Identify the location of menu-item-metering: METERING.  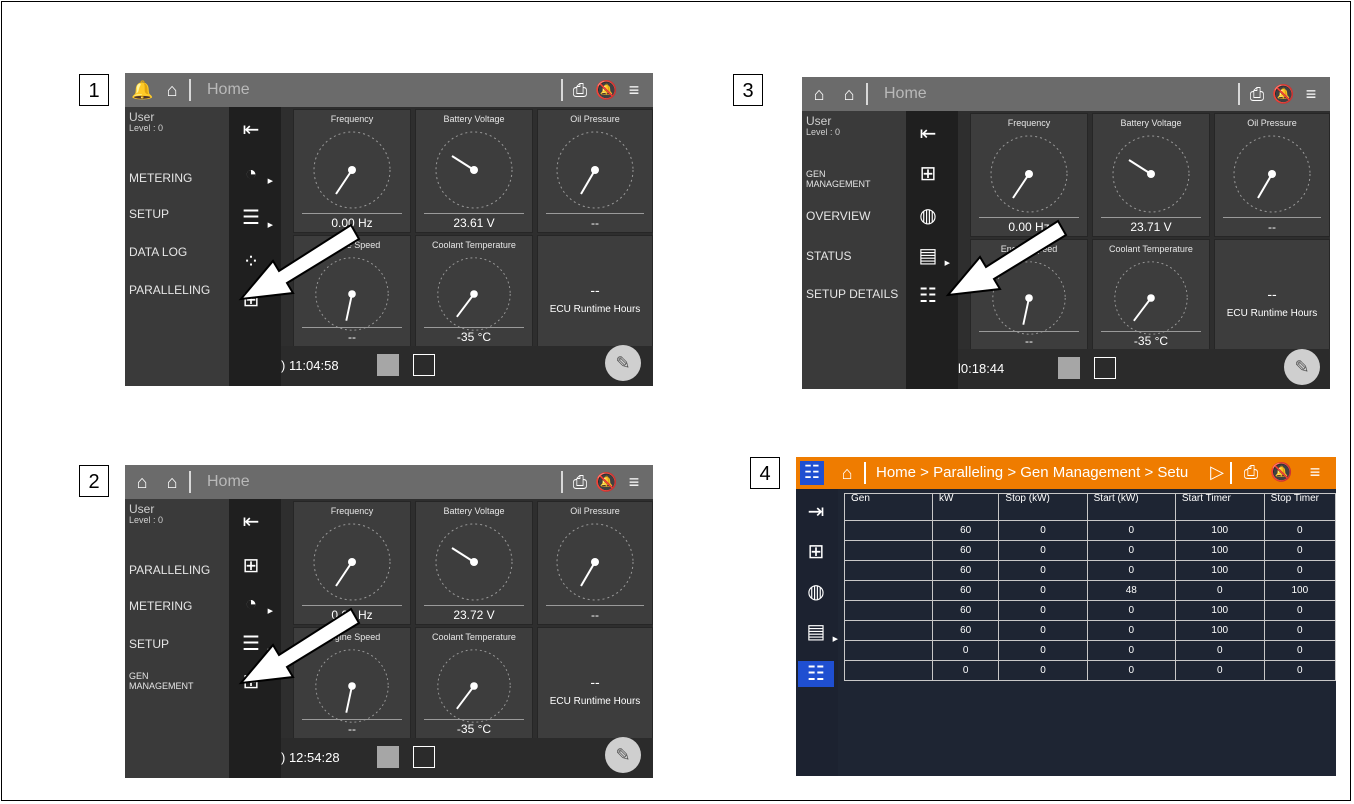
(160, 606).